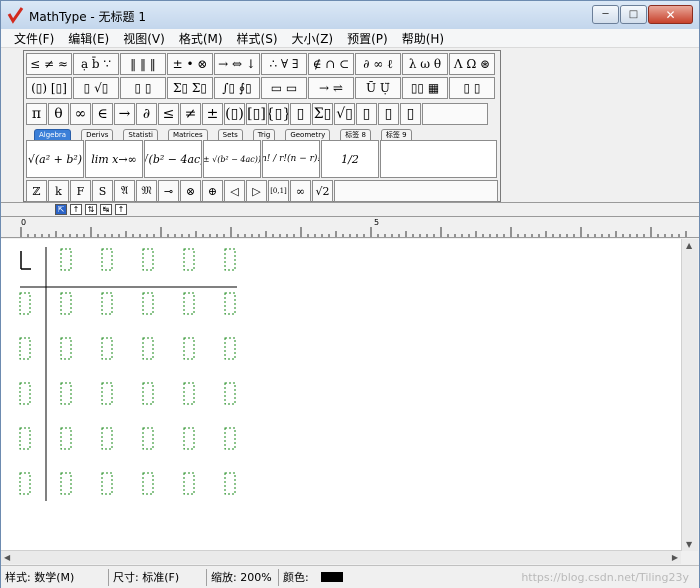 The width and height of the screenshot is (700, 588). I want to click on symbol-right-arrow: →, so click(124, 114).